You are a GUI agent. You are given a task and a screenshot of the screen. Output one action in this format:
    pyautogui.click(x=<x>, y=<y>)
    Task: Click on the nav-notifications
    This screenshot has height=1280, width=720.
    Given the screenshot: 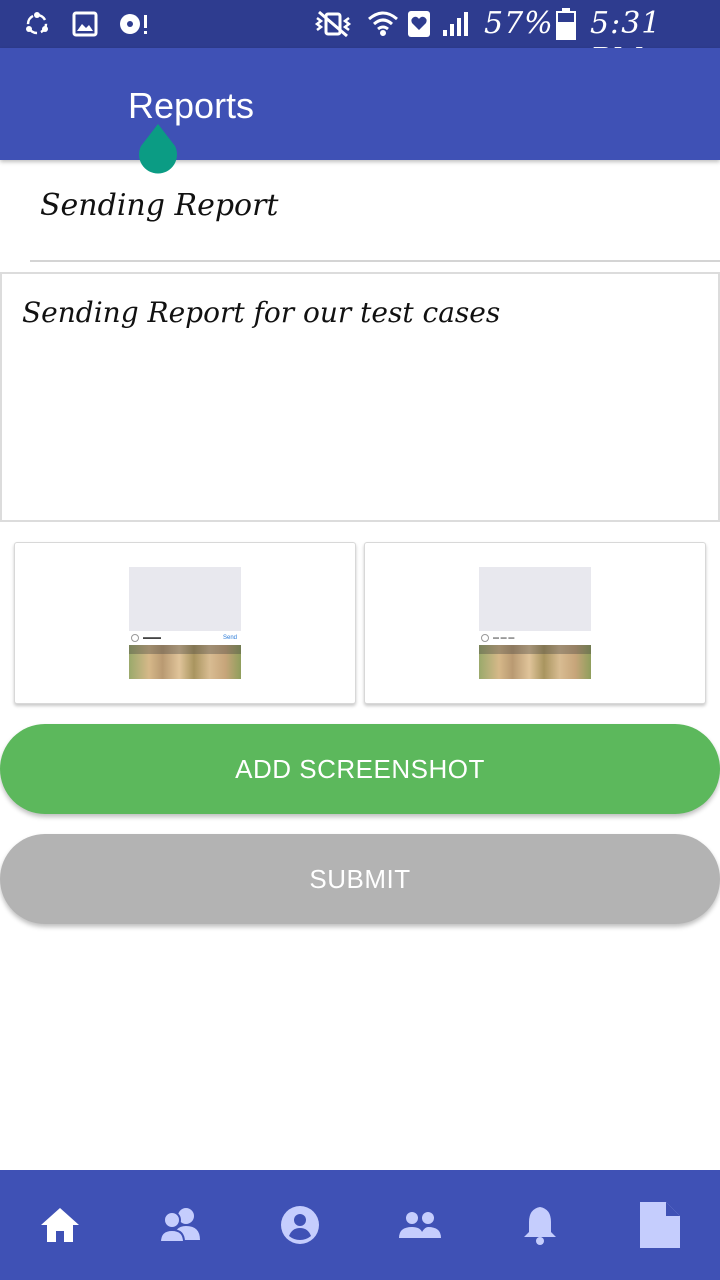 What is the action you would take?
    pyautogui.click(x=540, y=1225)
    